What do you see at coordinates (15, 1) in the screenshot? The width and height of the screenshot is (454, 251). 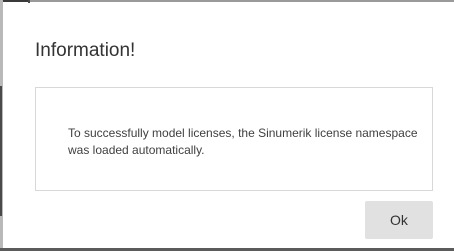 I see `background-window-top-edge-dark` at bounding box center [15, 1].